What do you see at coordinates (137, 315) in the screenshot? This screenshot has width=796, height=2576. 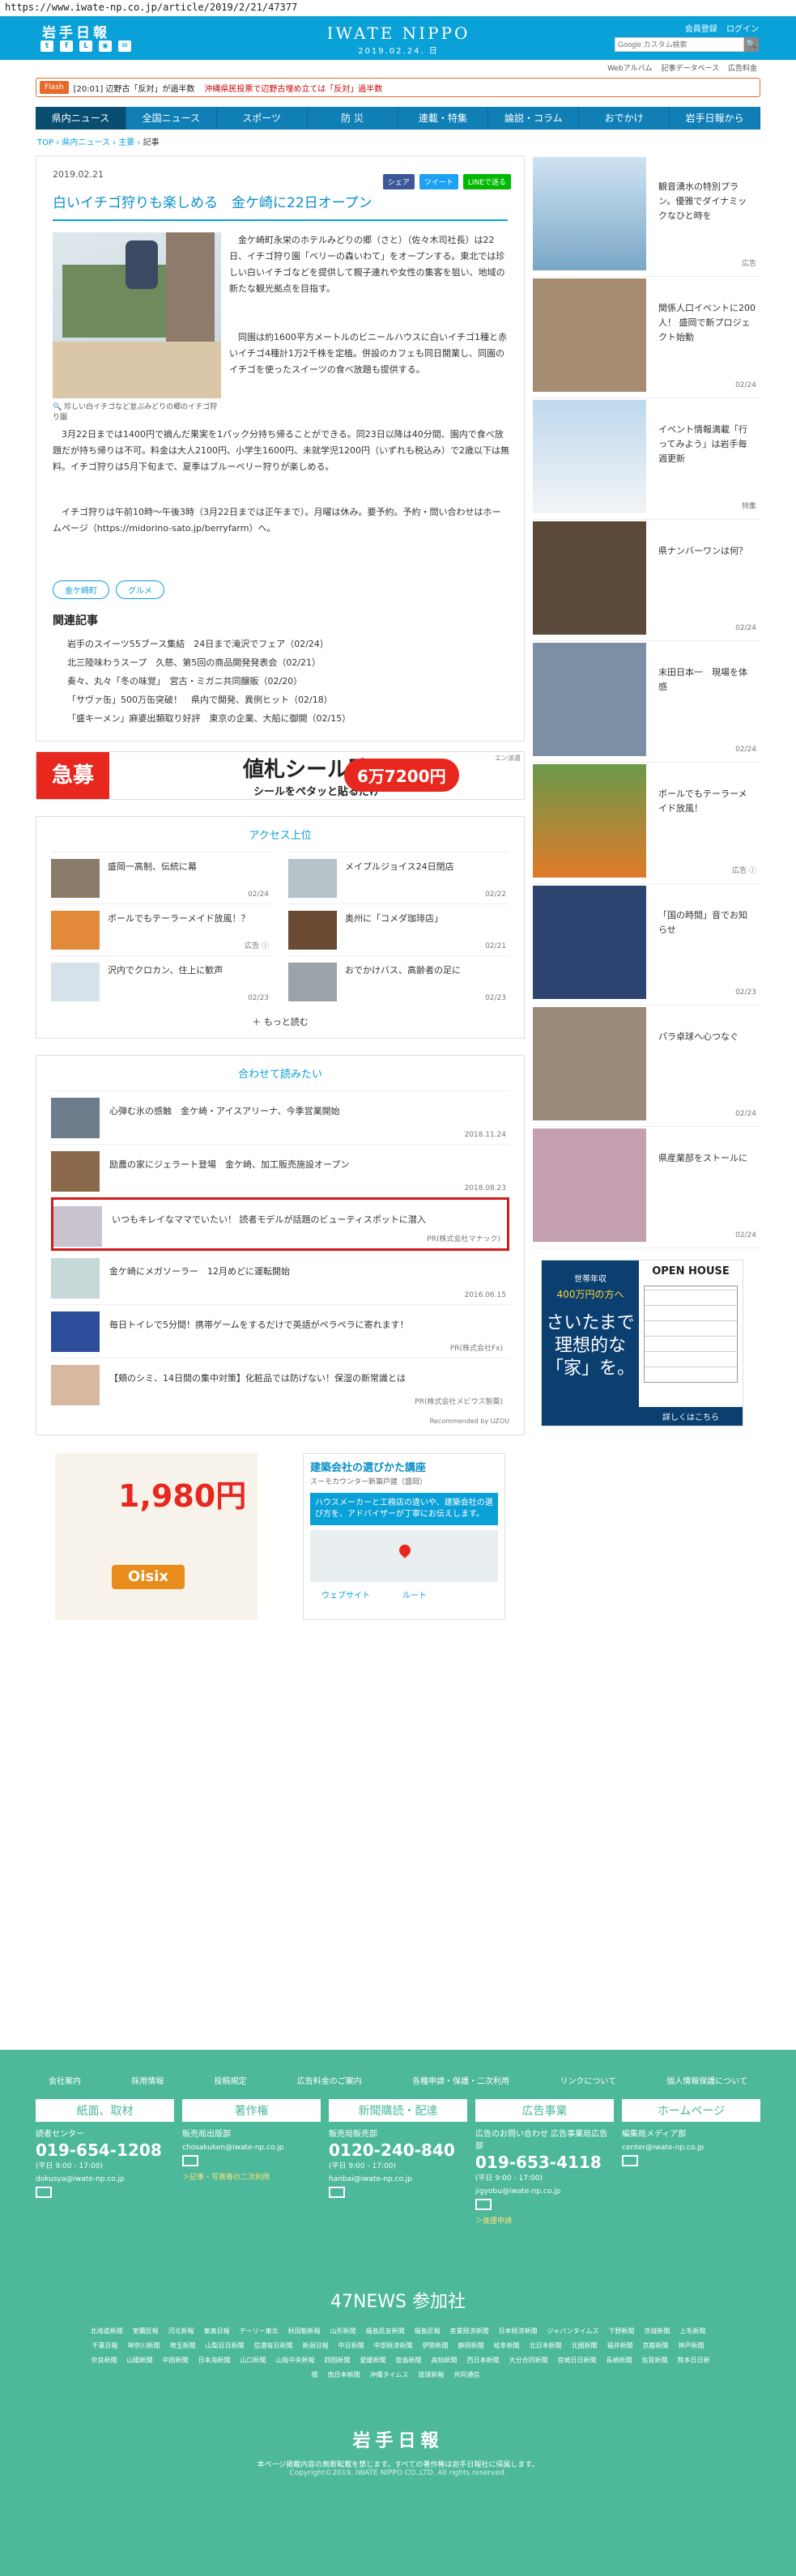 I see `article-photo` at bounding box center [137, 315].